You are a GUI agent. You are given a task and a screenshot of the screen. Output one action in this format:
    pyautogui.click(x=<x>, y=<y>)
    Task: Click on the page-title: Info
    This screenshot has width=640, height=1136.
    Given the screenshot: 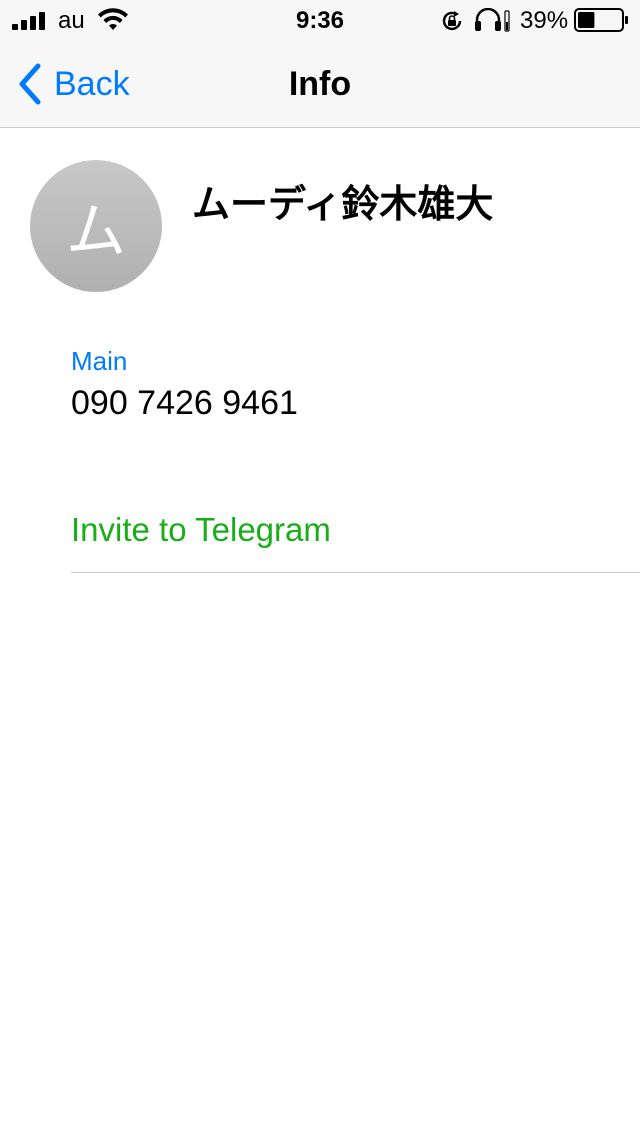 What is the action you would take?
    pyautogui.click(x=320, y=84)
    